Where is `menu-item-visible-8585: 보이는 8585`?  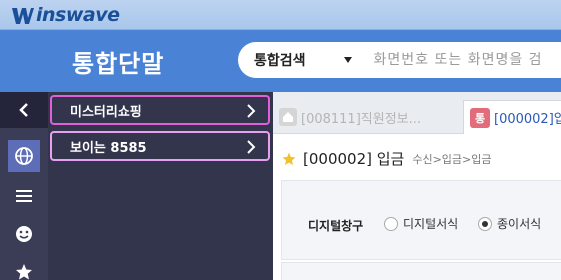 menu-item-visible-8585: 보이는 8585 is located at coordinates (160, 146).